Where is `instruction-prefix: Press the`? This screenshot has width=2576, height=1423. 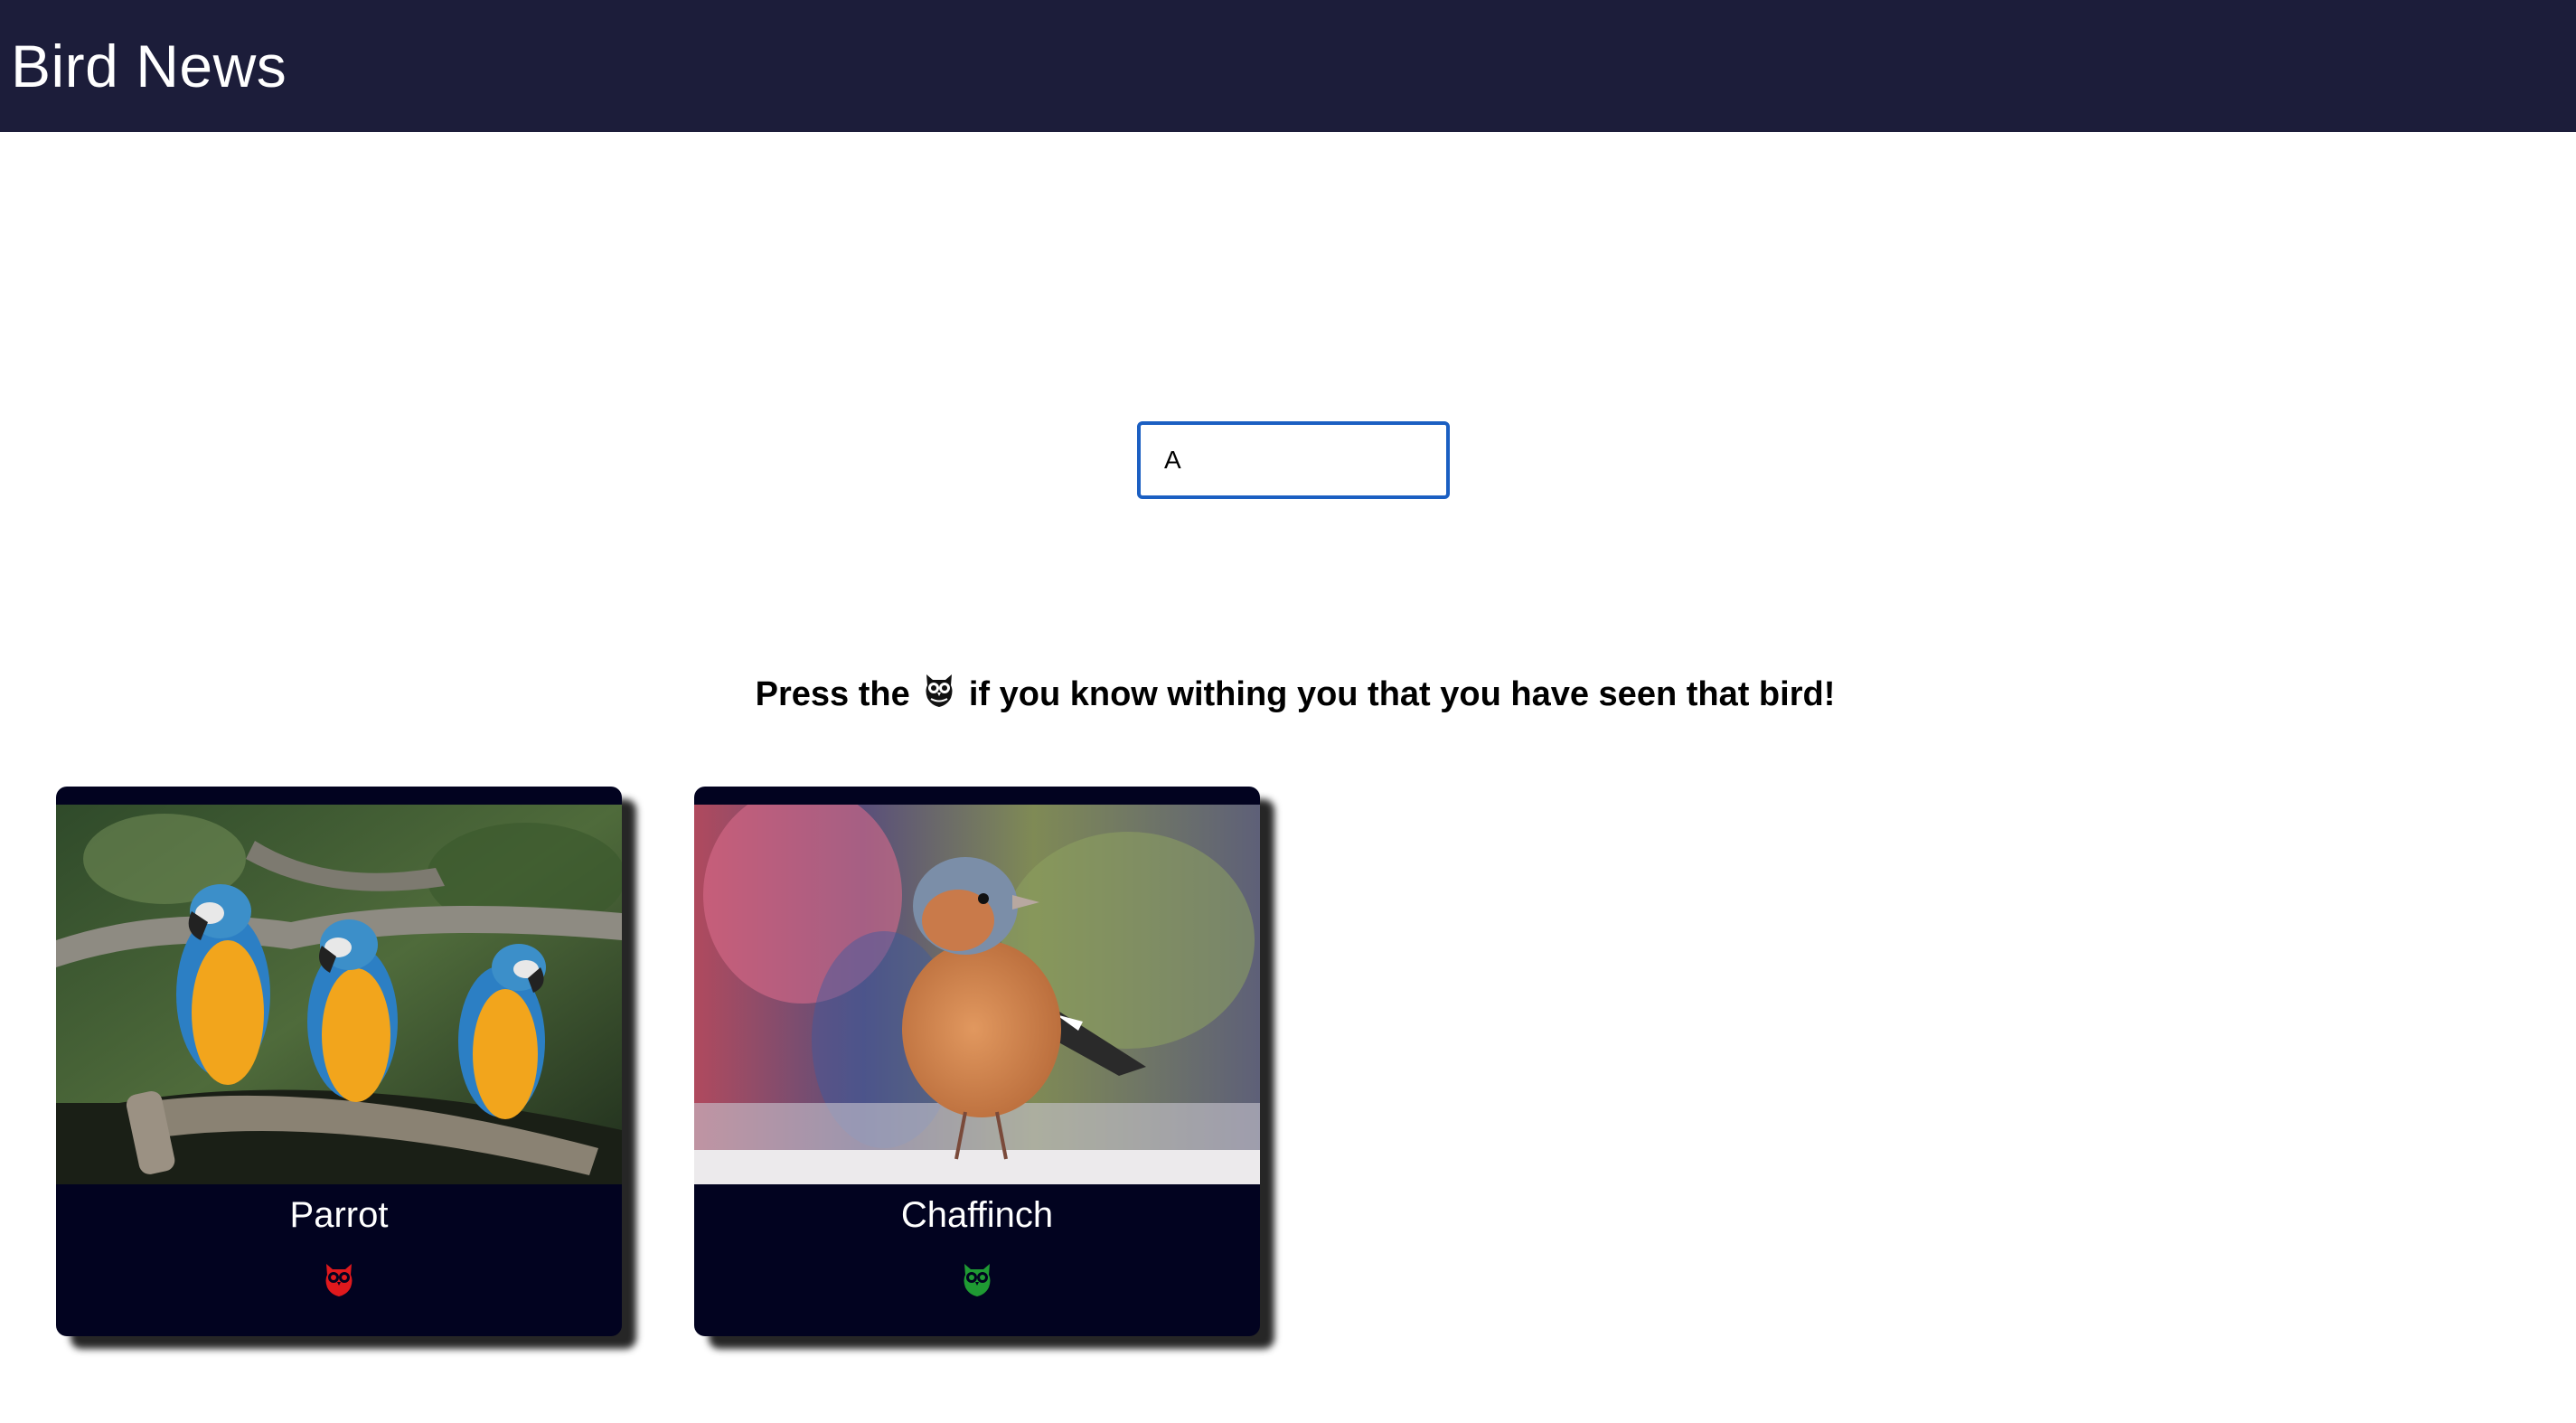 instruction-prefix: Press the is located at coordinates (833, 694).